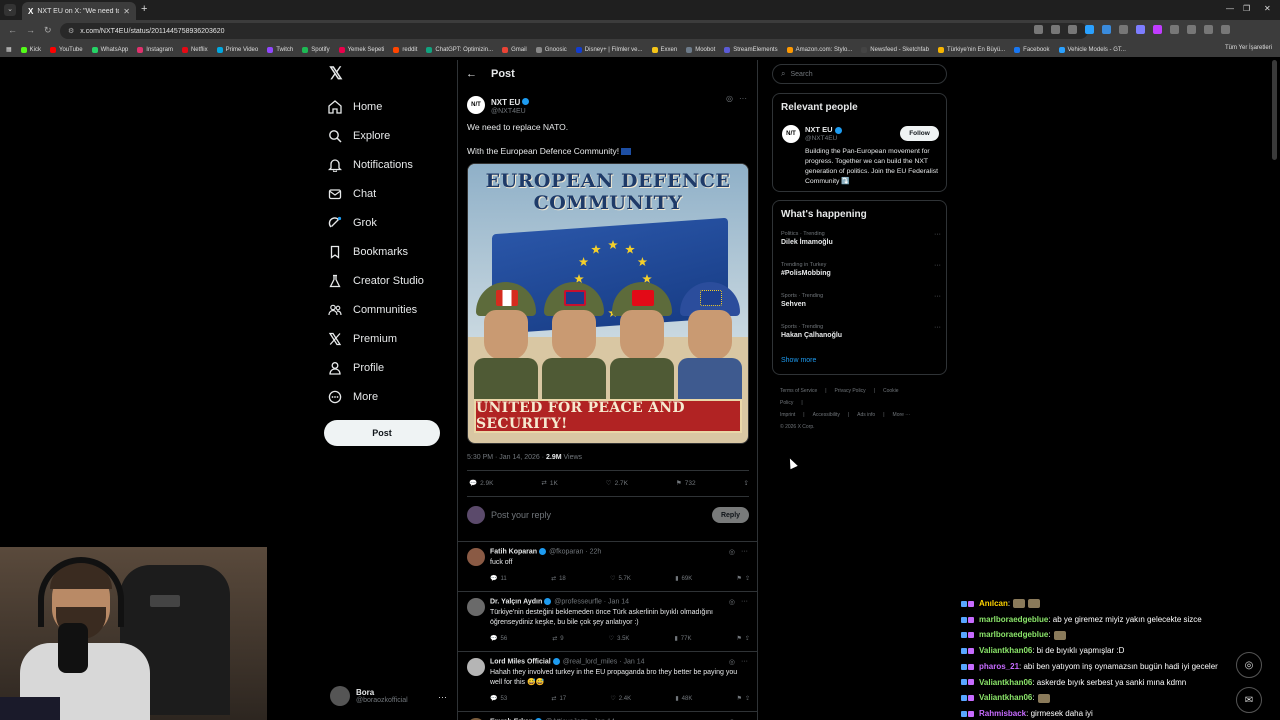 The width and height of the screenshot is (1280, 720). What do you see at coordinates (1246, 8) in the screenshot?
I see `maximize-icon: ❐` at bounding box center [1246, 8].